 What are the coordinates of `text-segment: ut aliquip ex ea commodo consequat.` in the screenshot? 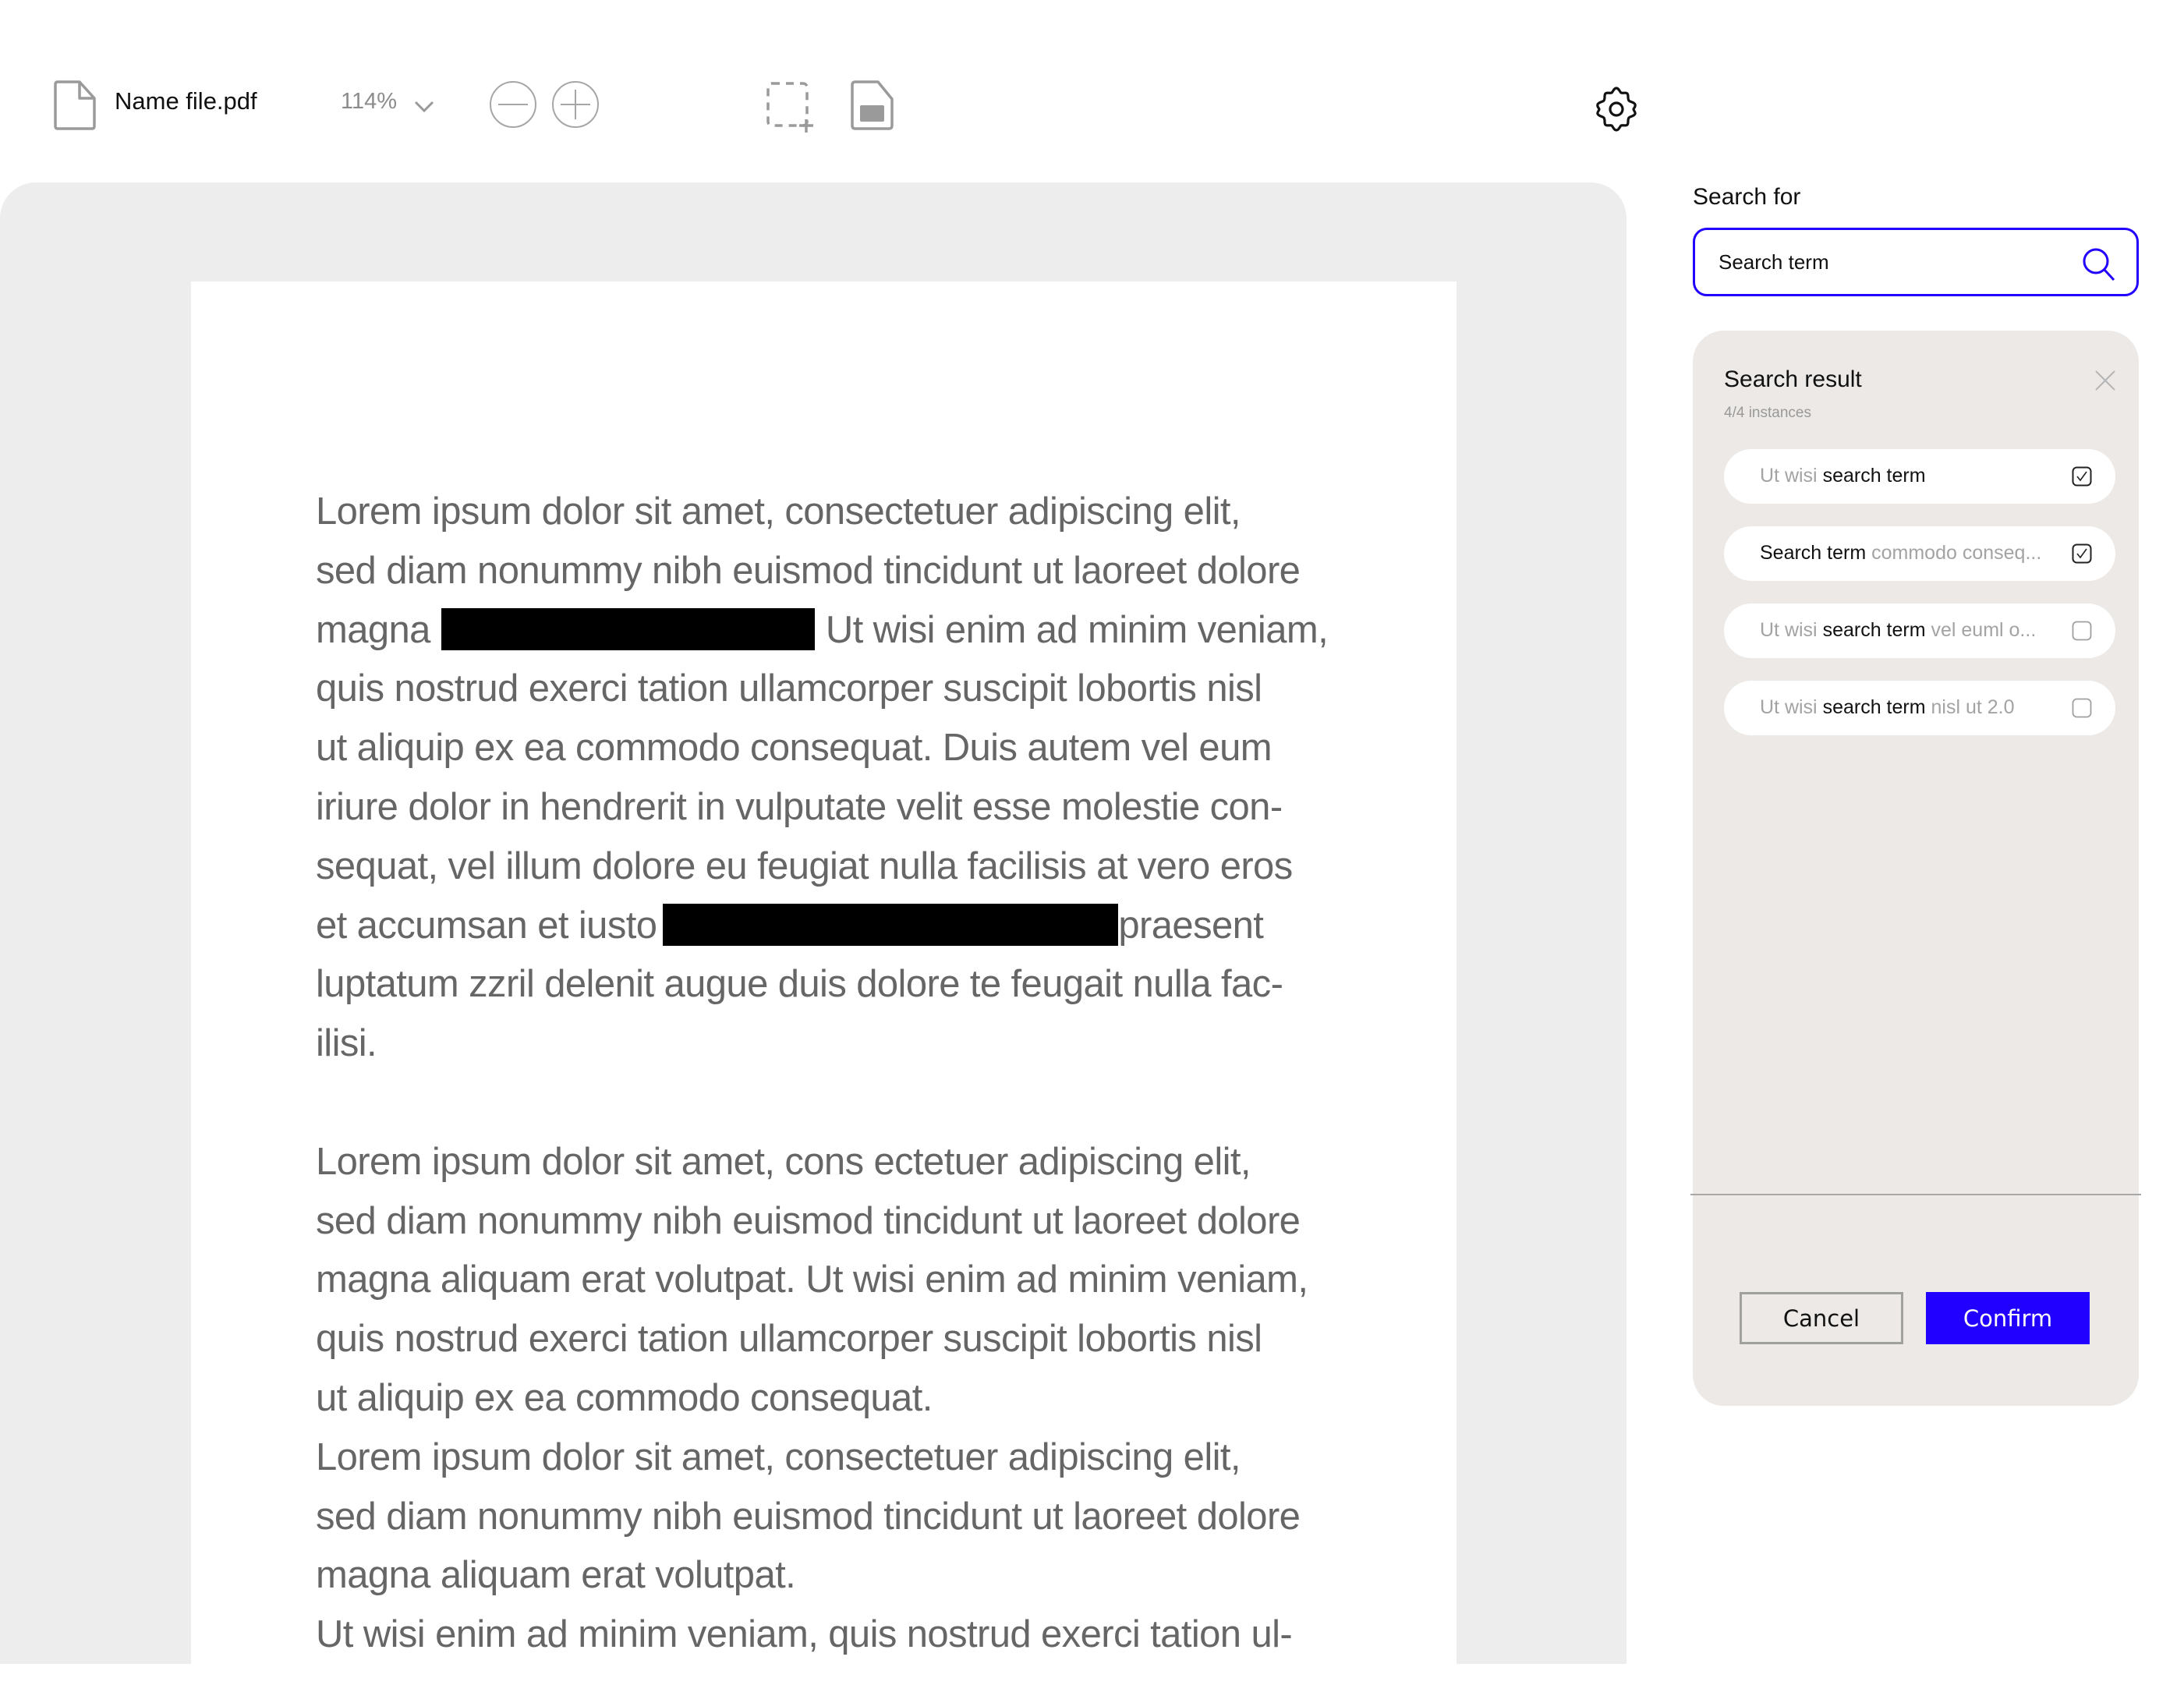 It's located at (625, 1397).